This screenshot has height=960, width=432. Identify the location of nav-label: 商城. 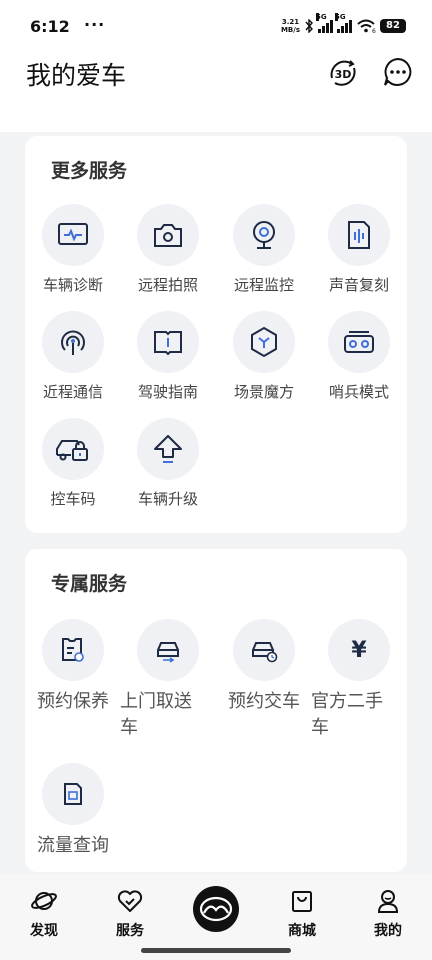
(302, 931).